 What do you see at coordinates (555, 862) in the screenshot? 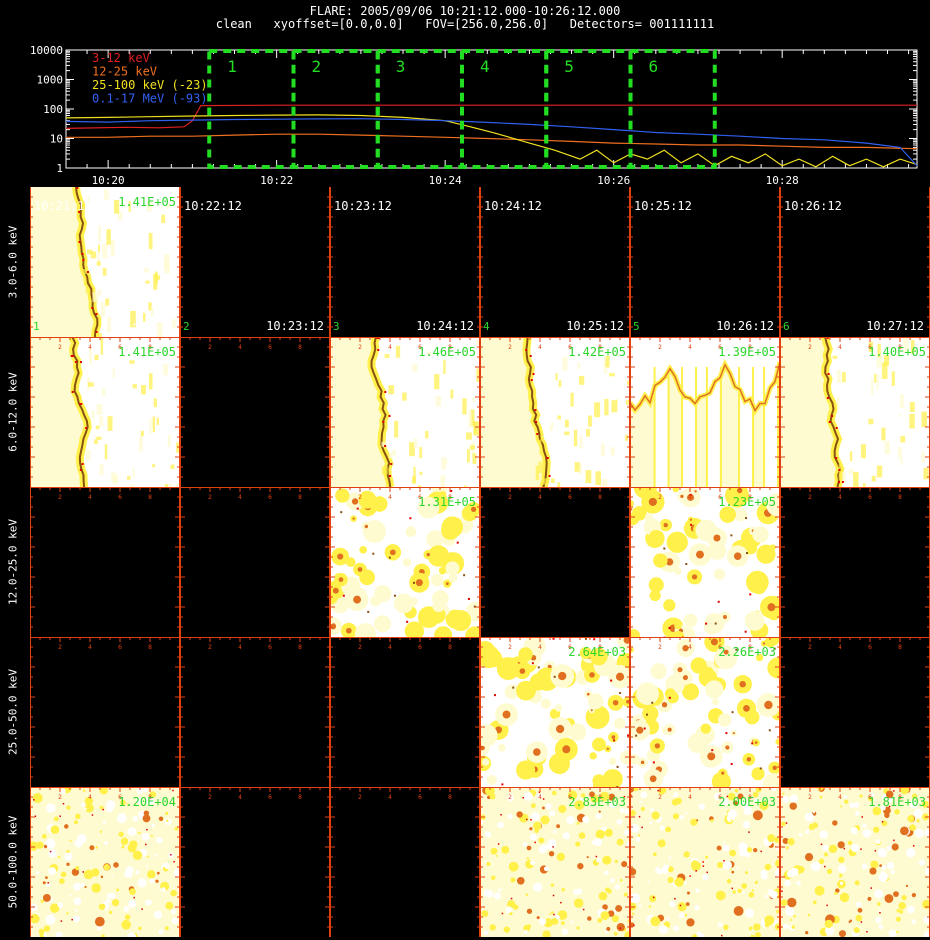
I see `image-cell: 2 4 6 8 2.83E+03` at bounding box center [555, 862].